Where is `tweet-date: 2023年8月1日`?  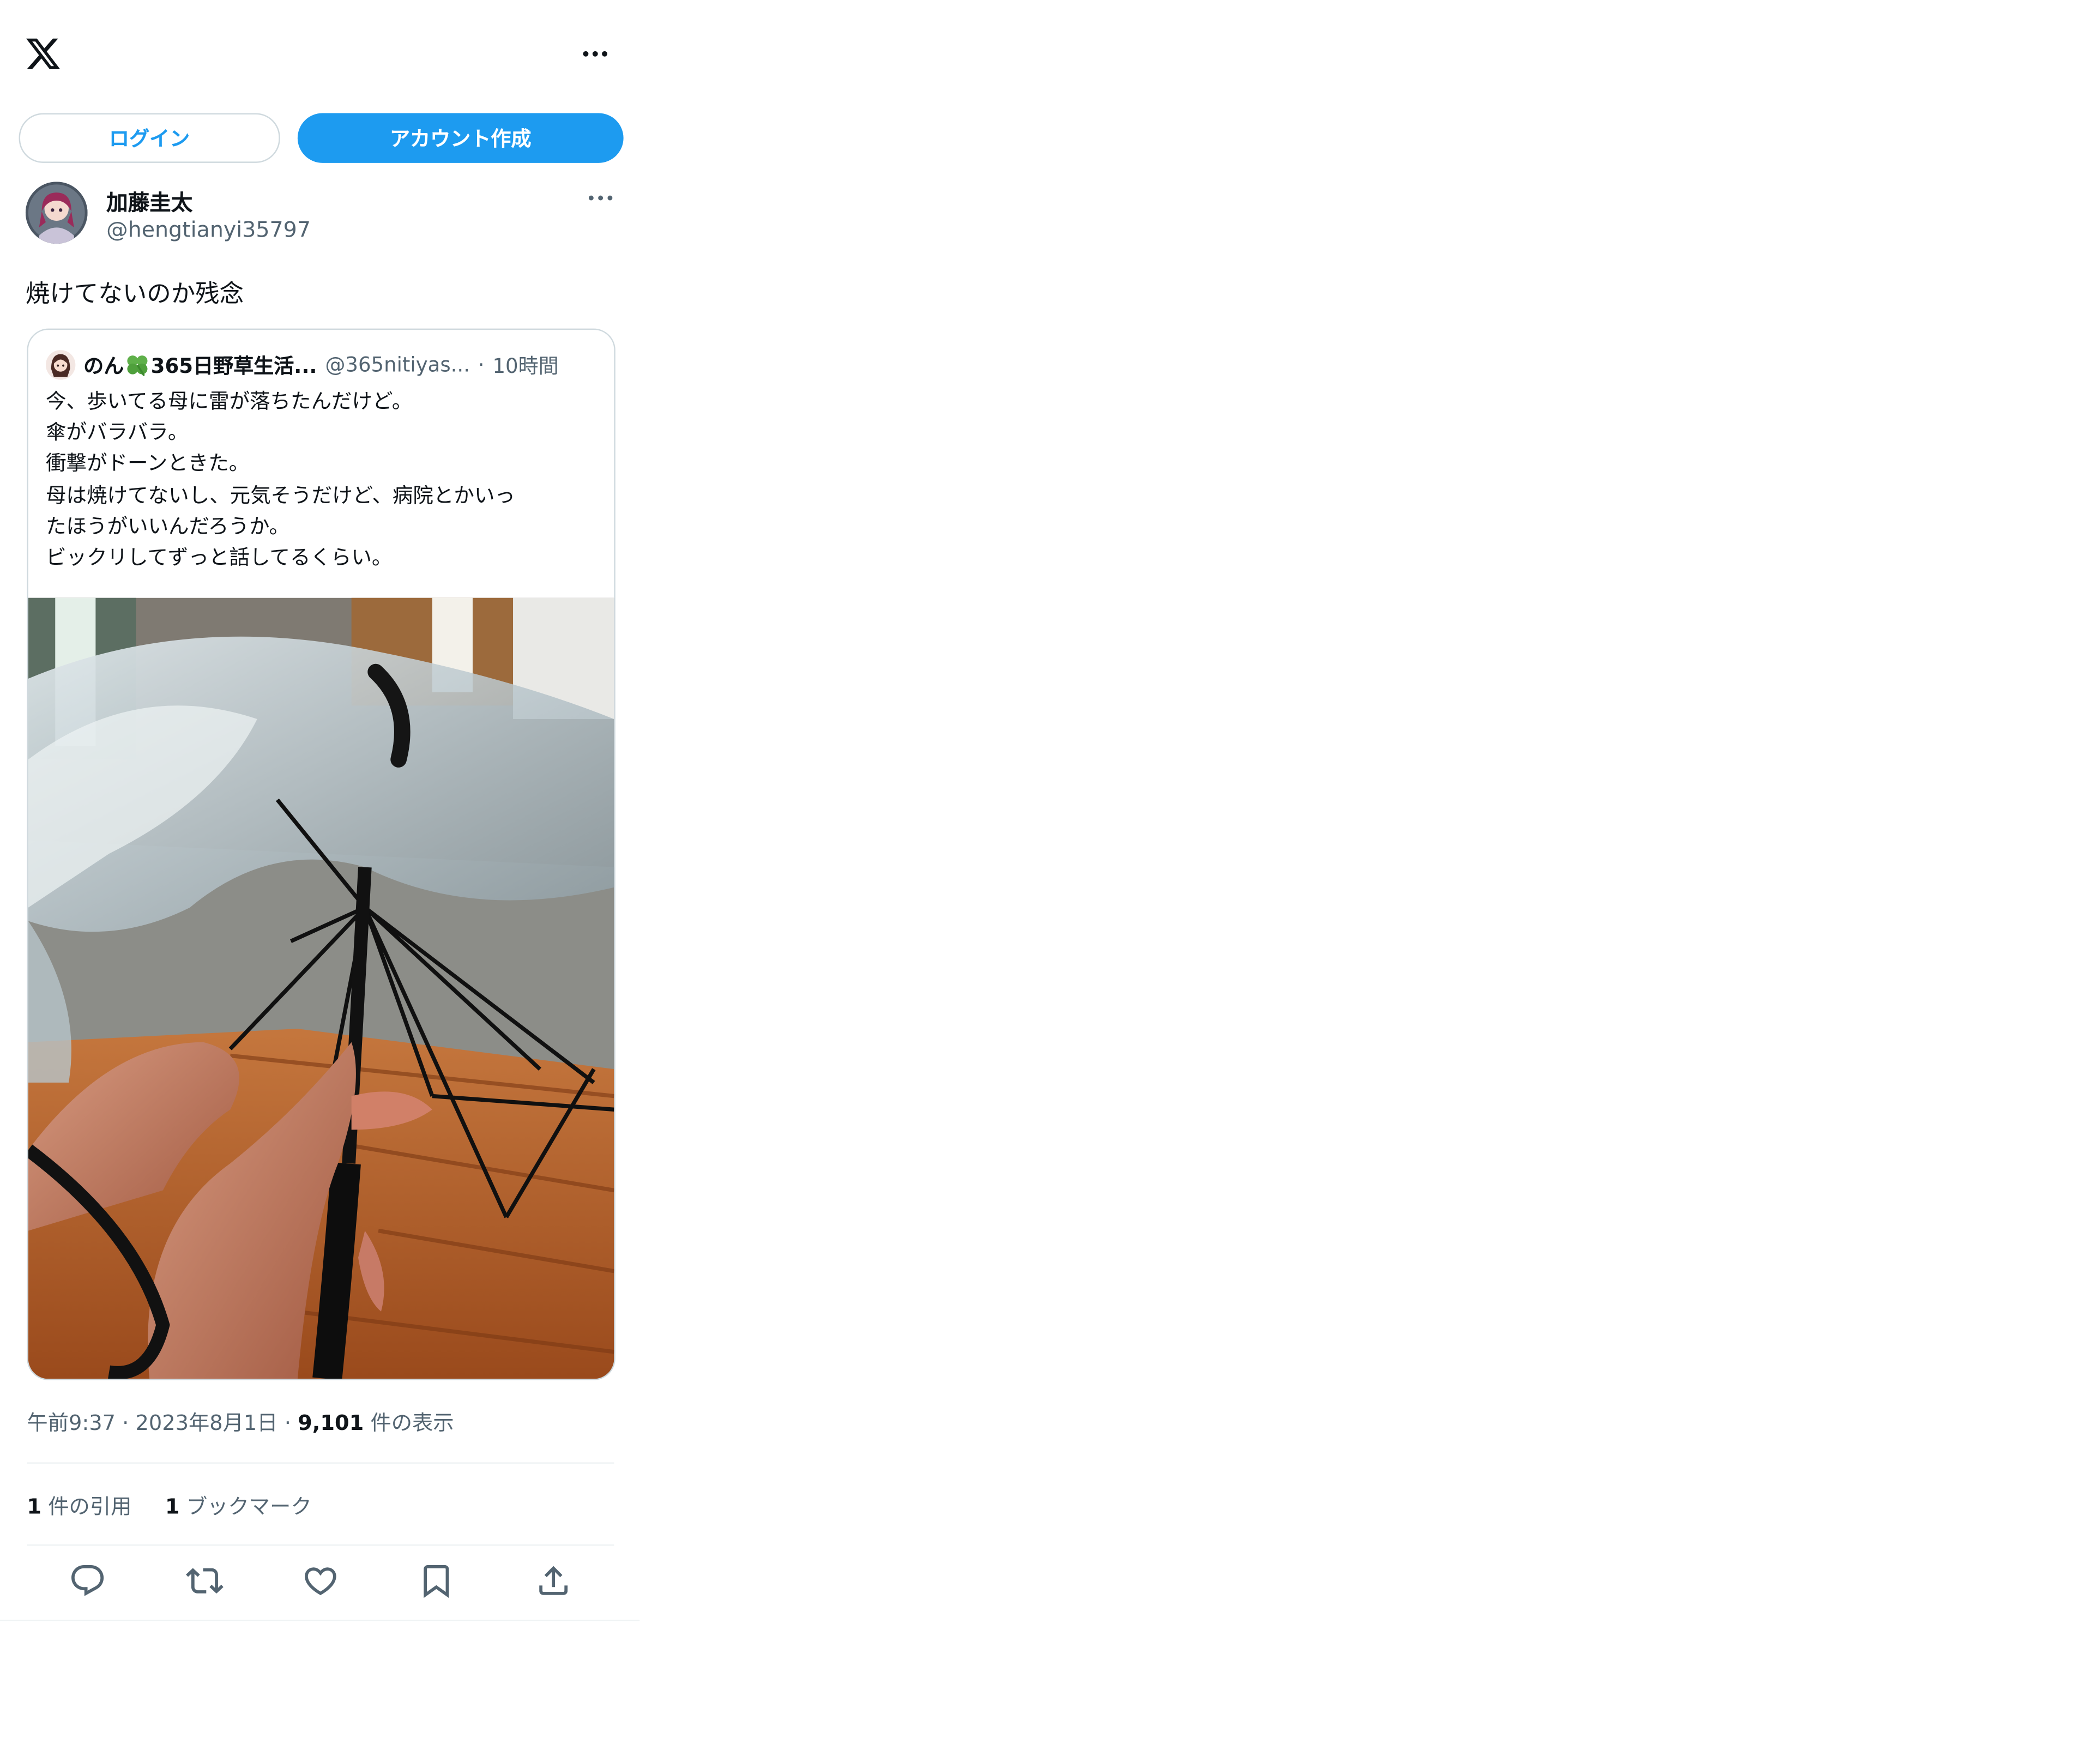 tweet-date: 2023年8月1日 is located at coordinates (207, 1423).